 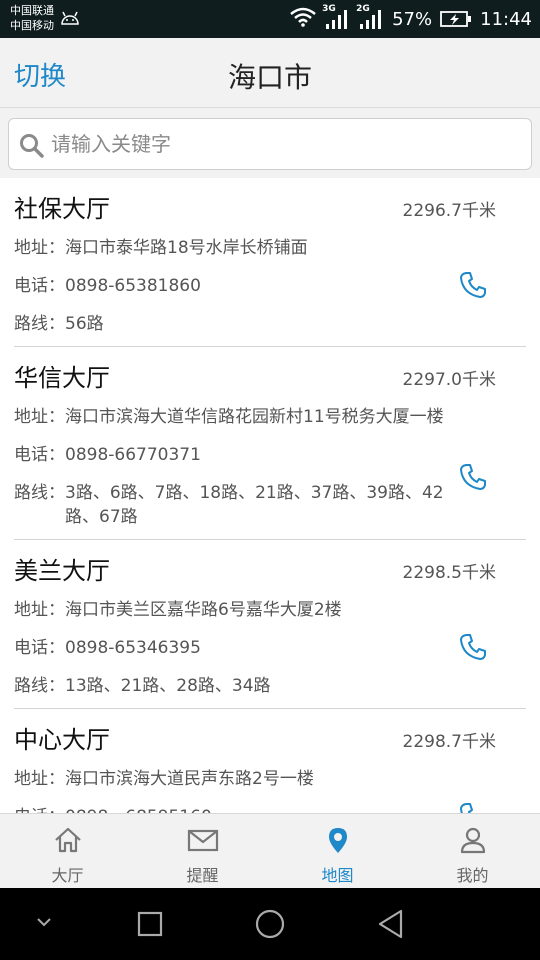 I want to click on carrier-2: 中国移动, so click(x=32, y=25).